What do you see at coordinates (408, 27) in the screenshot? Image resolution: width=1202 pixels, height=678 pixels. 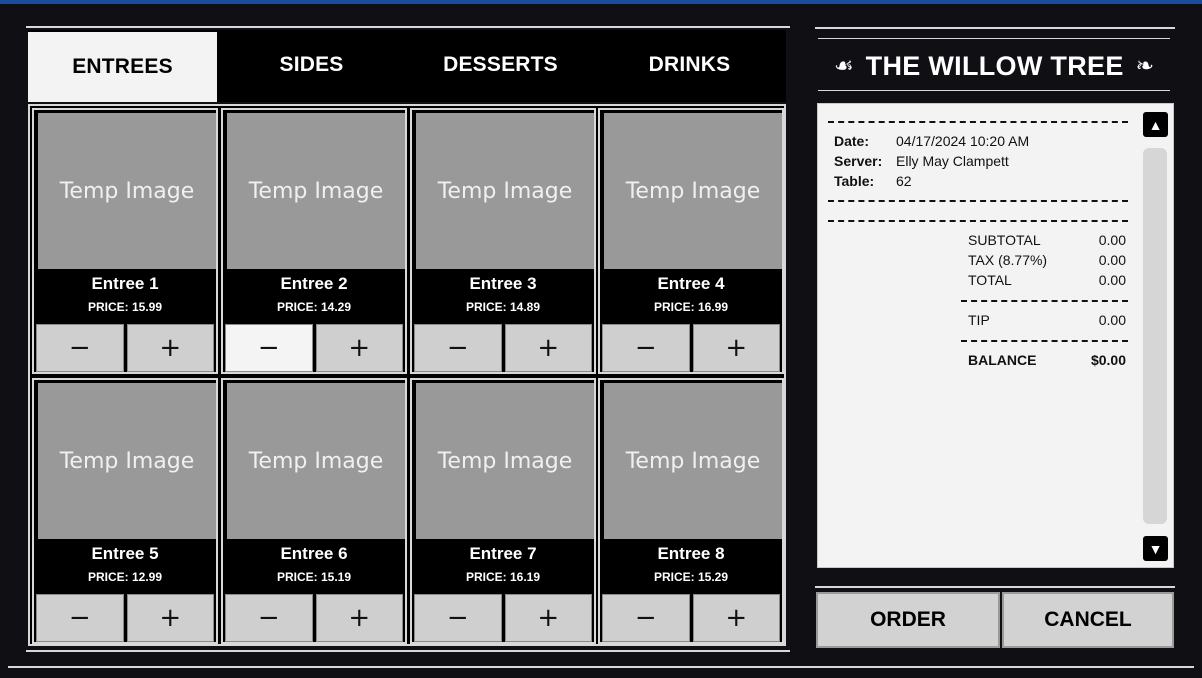 I see `frame-rule-top-left` at bounding box center [408, 27].